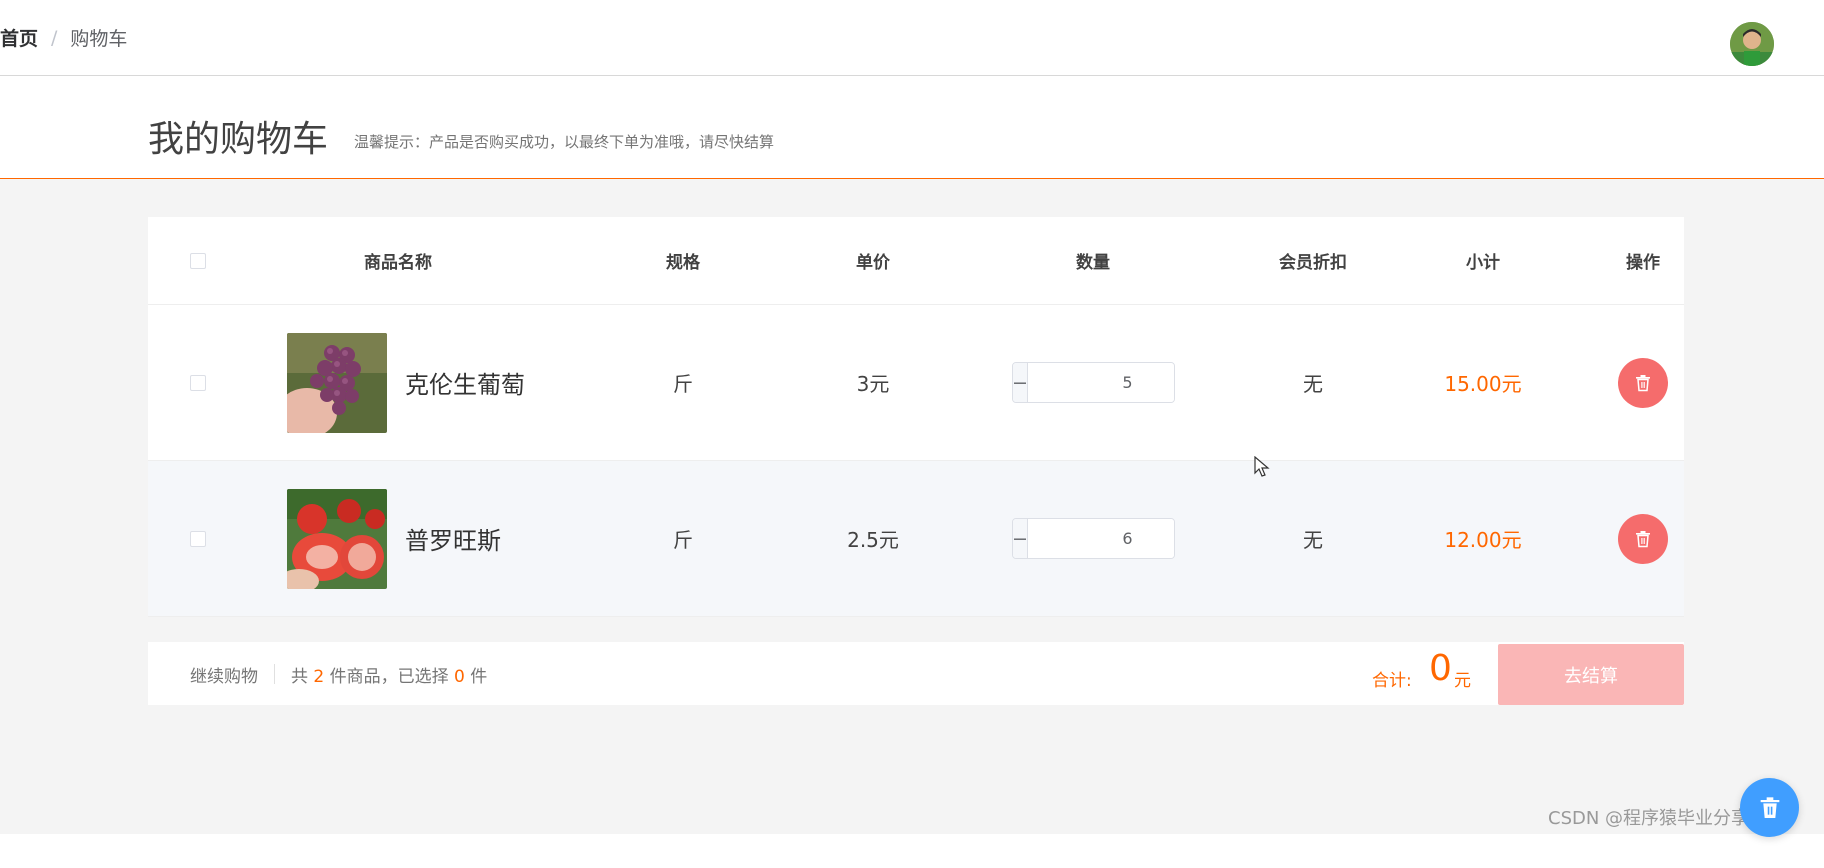  What do you see at coordinates (1483, 263) in the screenshot?
I see `header-subtotal: 小计` at bounding box center [1483, 263].